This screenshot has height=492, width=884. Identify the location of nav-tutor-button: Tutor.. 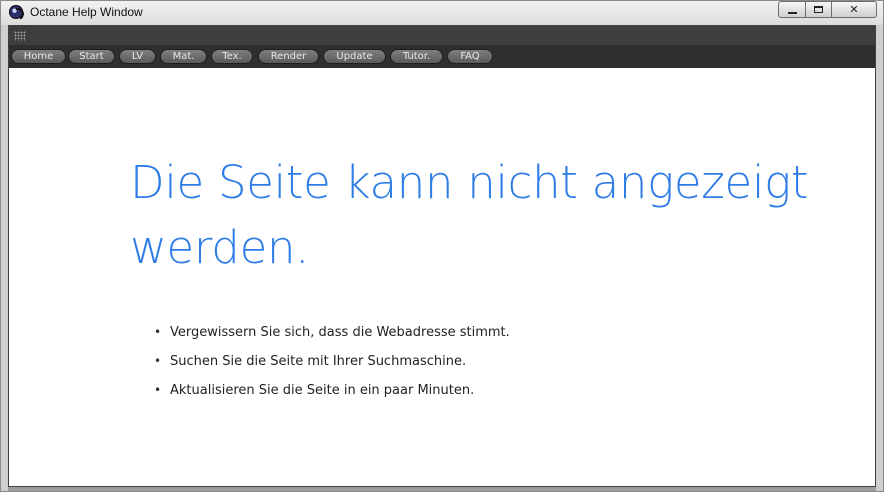
(416, 56).